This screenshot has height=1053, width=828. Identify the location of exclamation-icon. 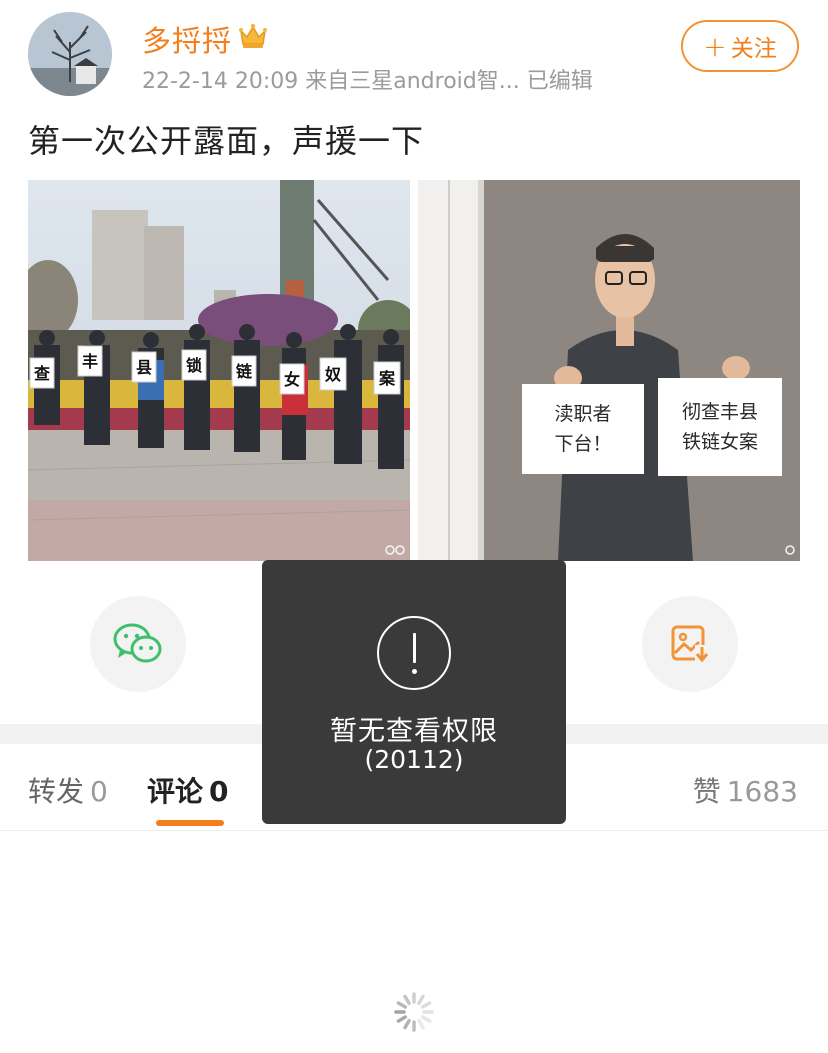
(414, 653).